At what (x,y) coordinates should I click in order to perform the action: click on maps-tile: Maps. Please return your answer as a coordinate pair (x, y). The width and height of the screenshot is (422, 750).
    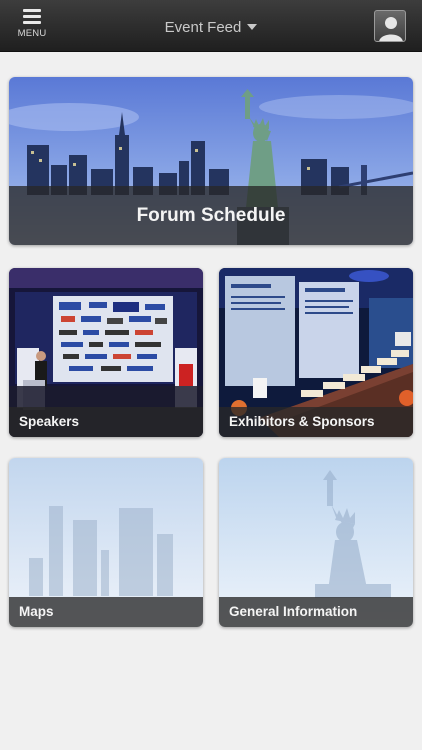
    Looking at the image, I should click on (106, 542).